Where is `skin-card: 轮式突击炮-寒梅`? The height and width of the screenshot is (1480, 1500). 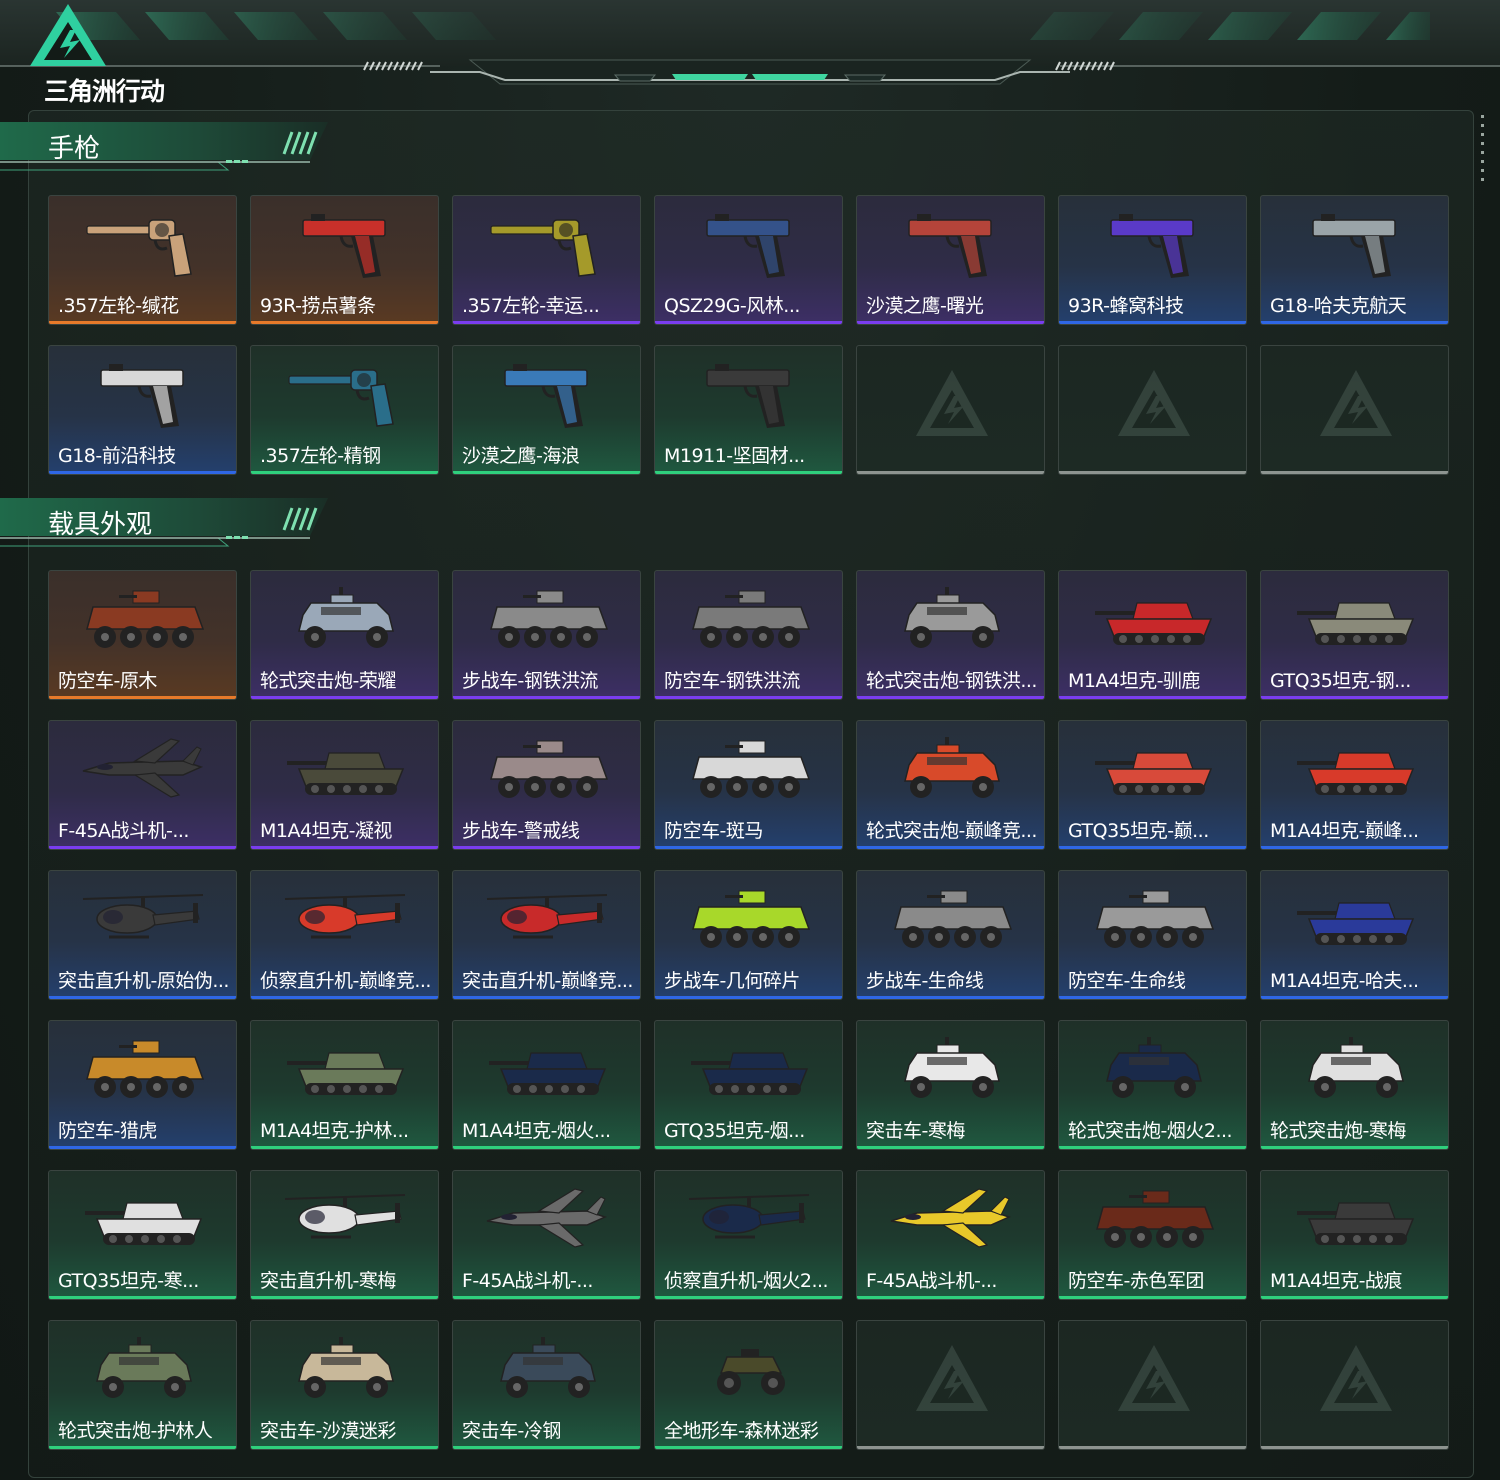
skin-card: 轮式突击炮-寒梅 is located at coordinates (1354, 1085).